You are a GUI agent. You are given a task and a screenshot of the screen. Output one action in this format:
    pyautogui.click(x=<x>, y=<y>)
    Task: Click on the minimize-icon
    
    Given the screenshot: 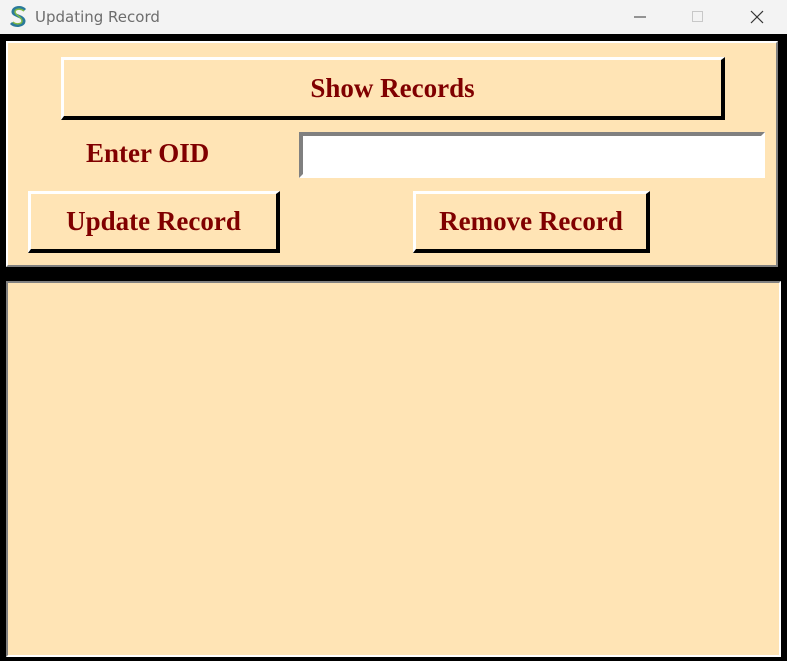 What is the action you would take?
    pyautogui.click(x=640, y=17)
    